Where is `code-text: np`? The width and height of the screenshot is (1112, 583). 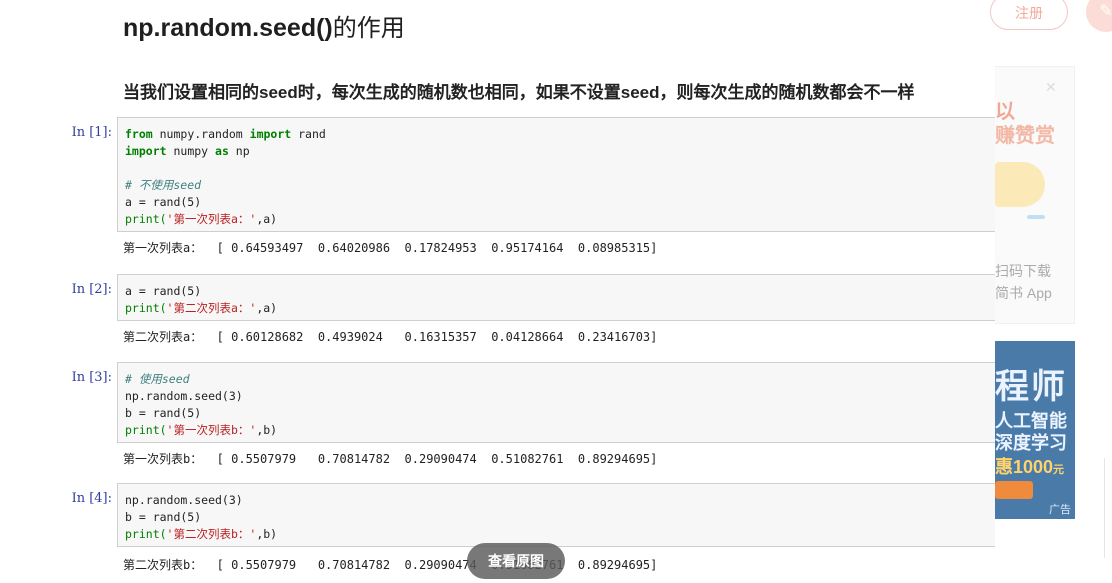
code-text: np is located at coordinates (239, 151).